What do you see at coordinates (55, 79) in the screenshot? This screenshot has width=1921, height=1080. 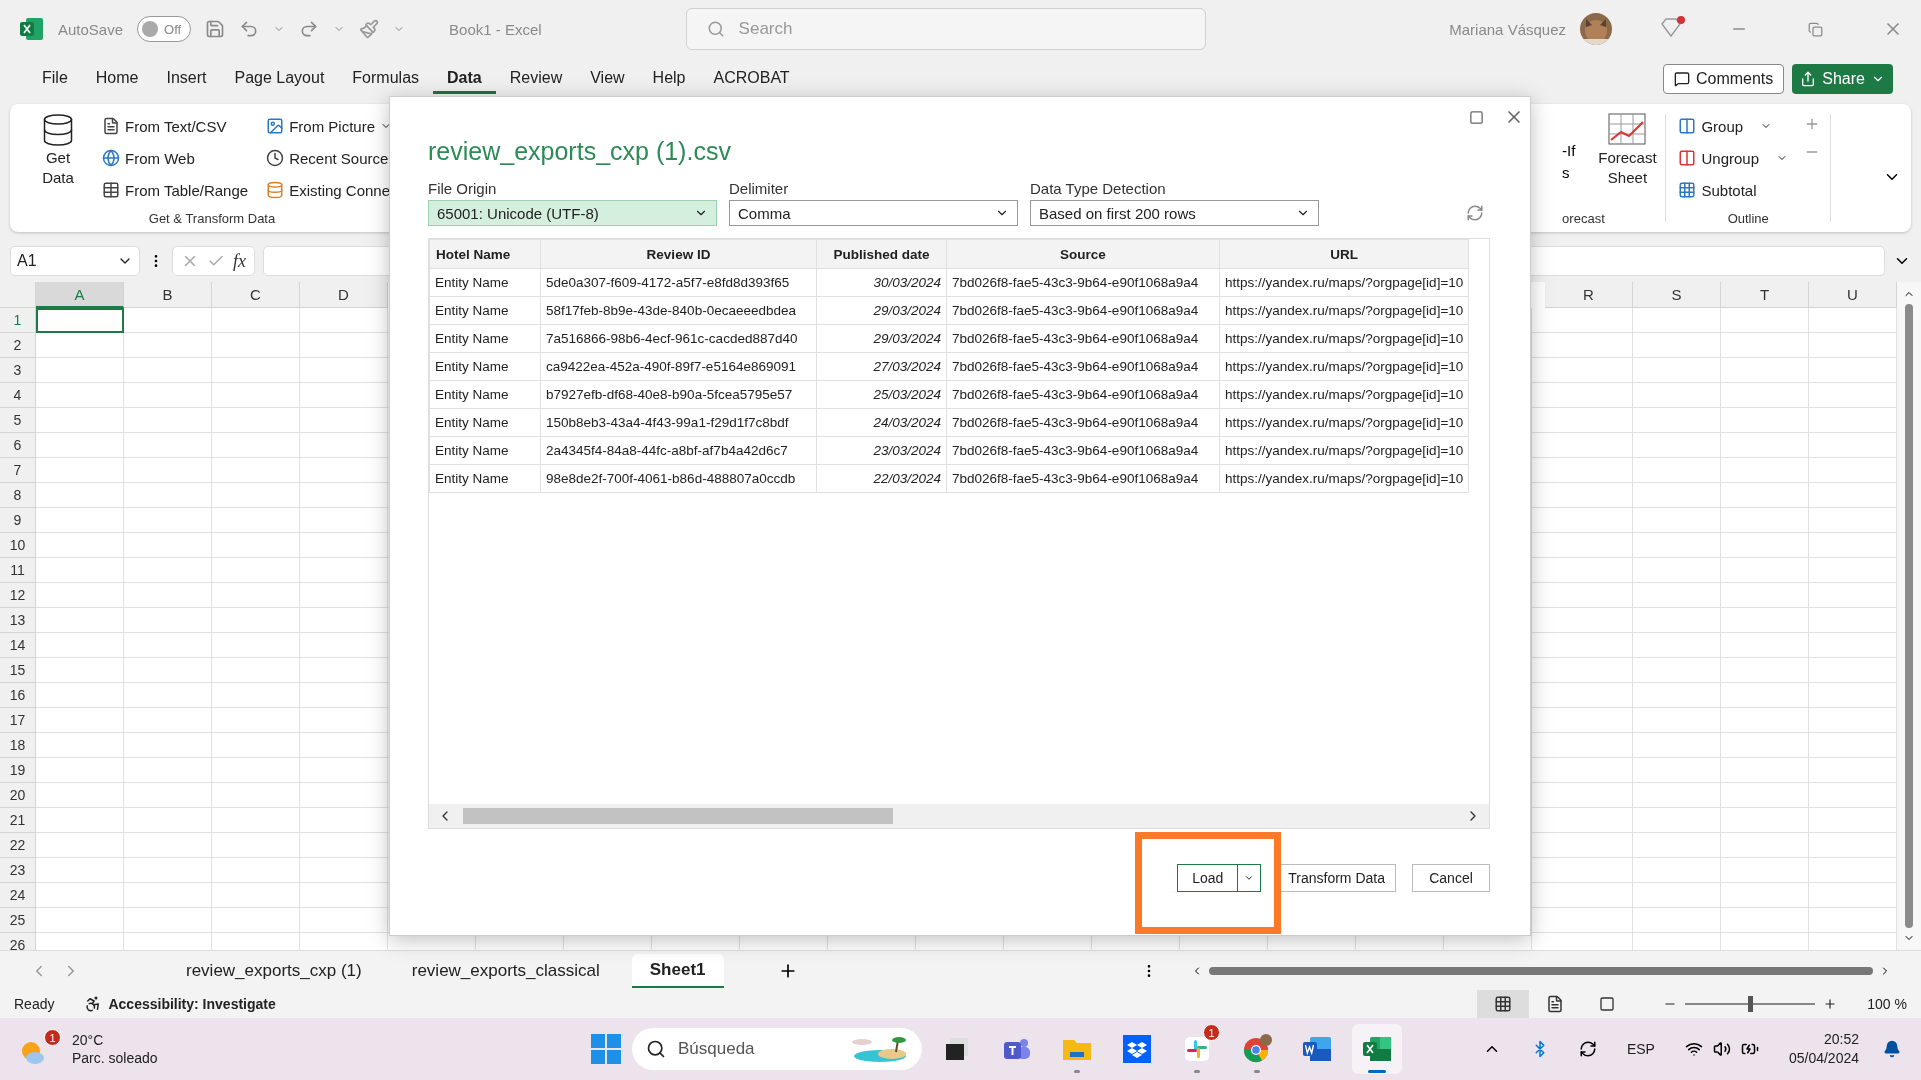 I see `ribbon-tab: File` at bounding box center [55, 79].